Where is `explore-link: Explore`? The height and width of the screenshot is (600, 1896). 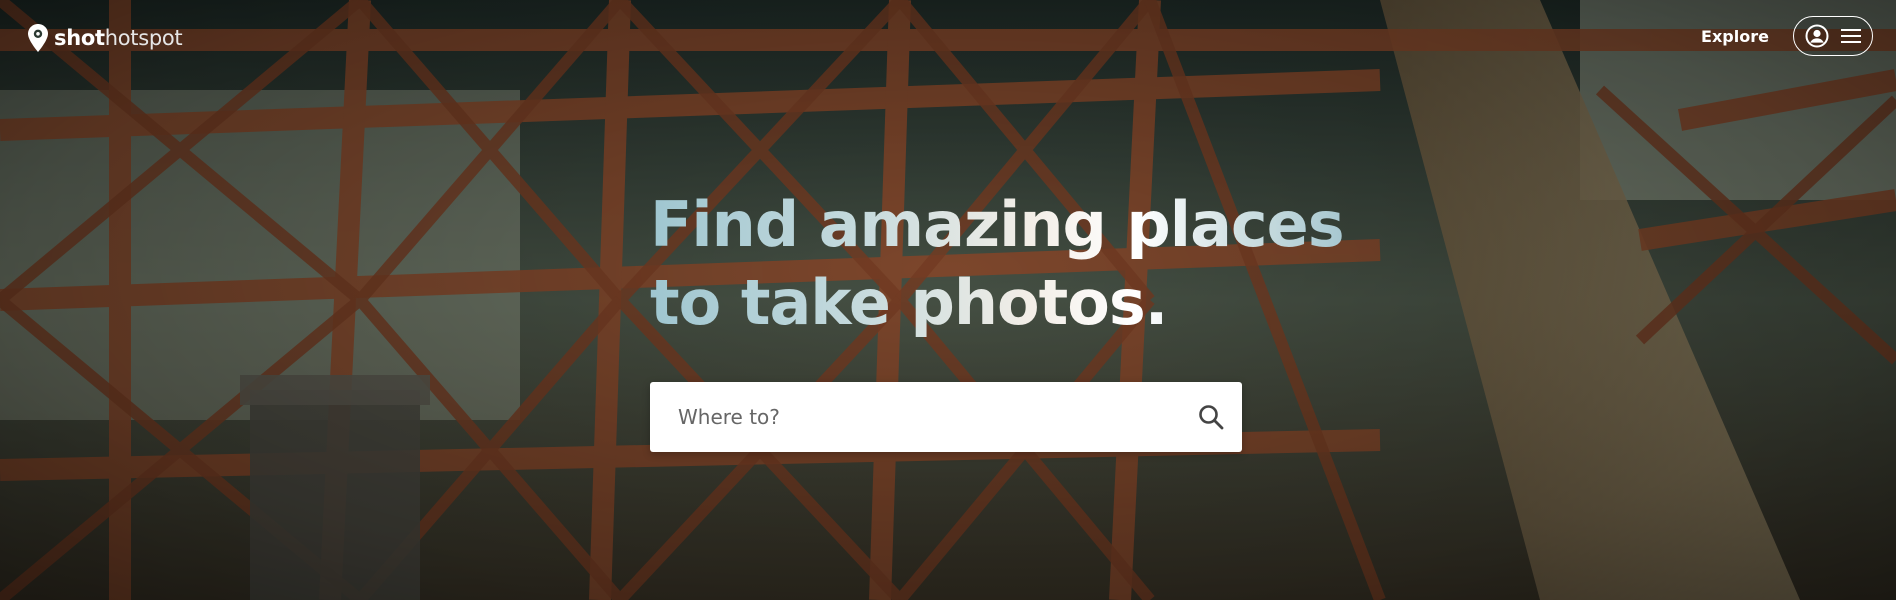 explore-link: Explore is located at coordinates (1735, 37).